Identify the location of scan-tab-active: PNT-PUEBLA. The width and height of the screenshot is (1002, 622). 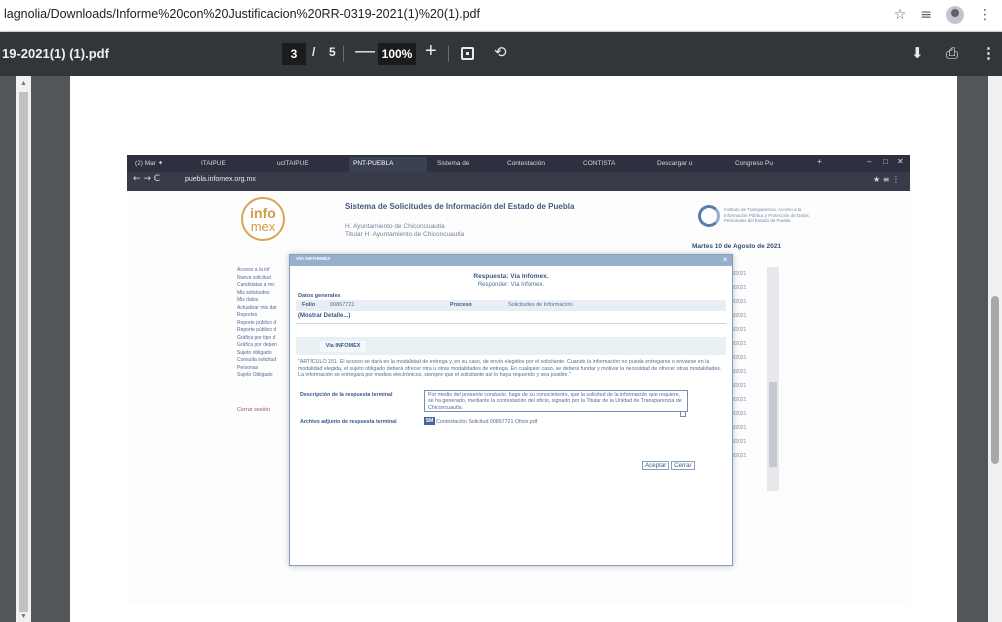
(388, 164).